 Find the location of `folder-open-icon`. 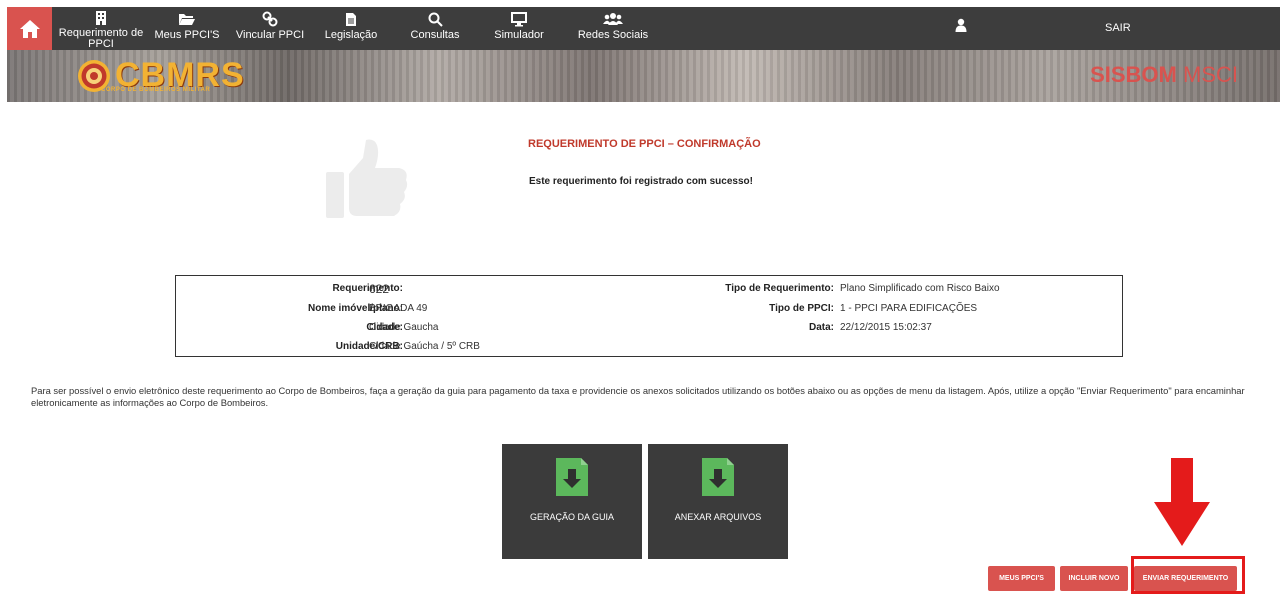

folder-open-icon is located at coordinates (187, 19).